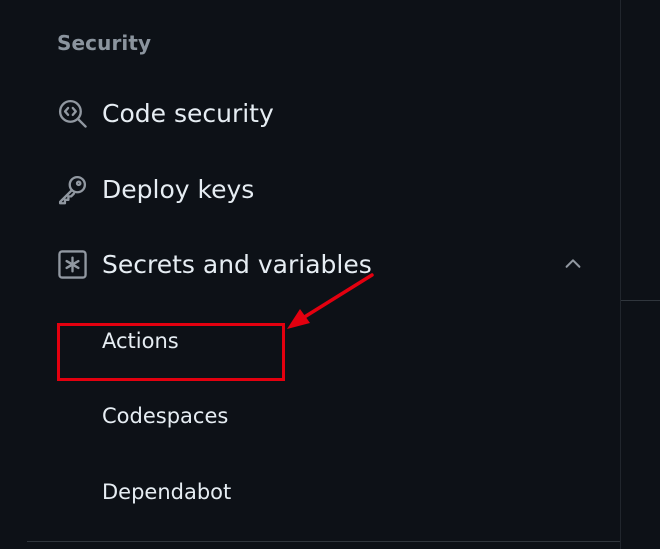 Image resolution: width=660 pixels, height=549 pixels. Describe the element at coordinates (167, 492) in the screenshot. I see `sidebar-subitem-label: Dependabot` at that location.